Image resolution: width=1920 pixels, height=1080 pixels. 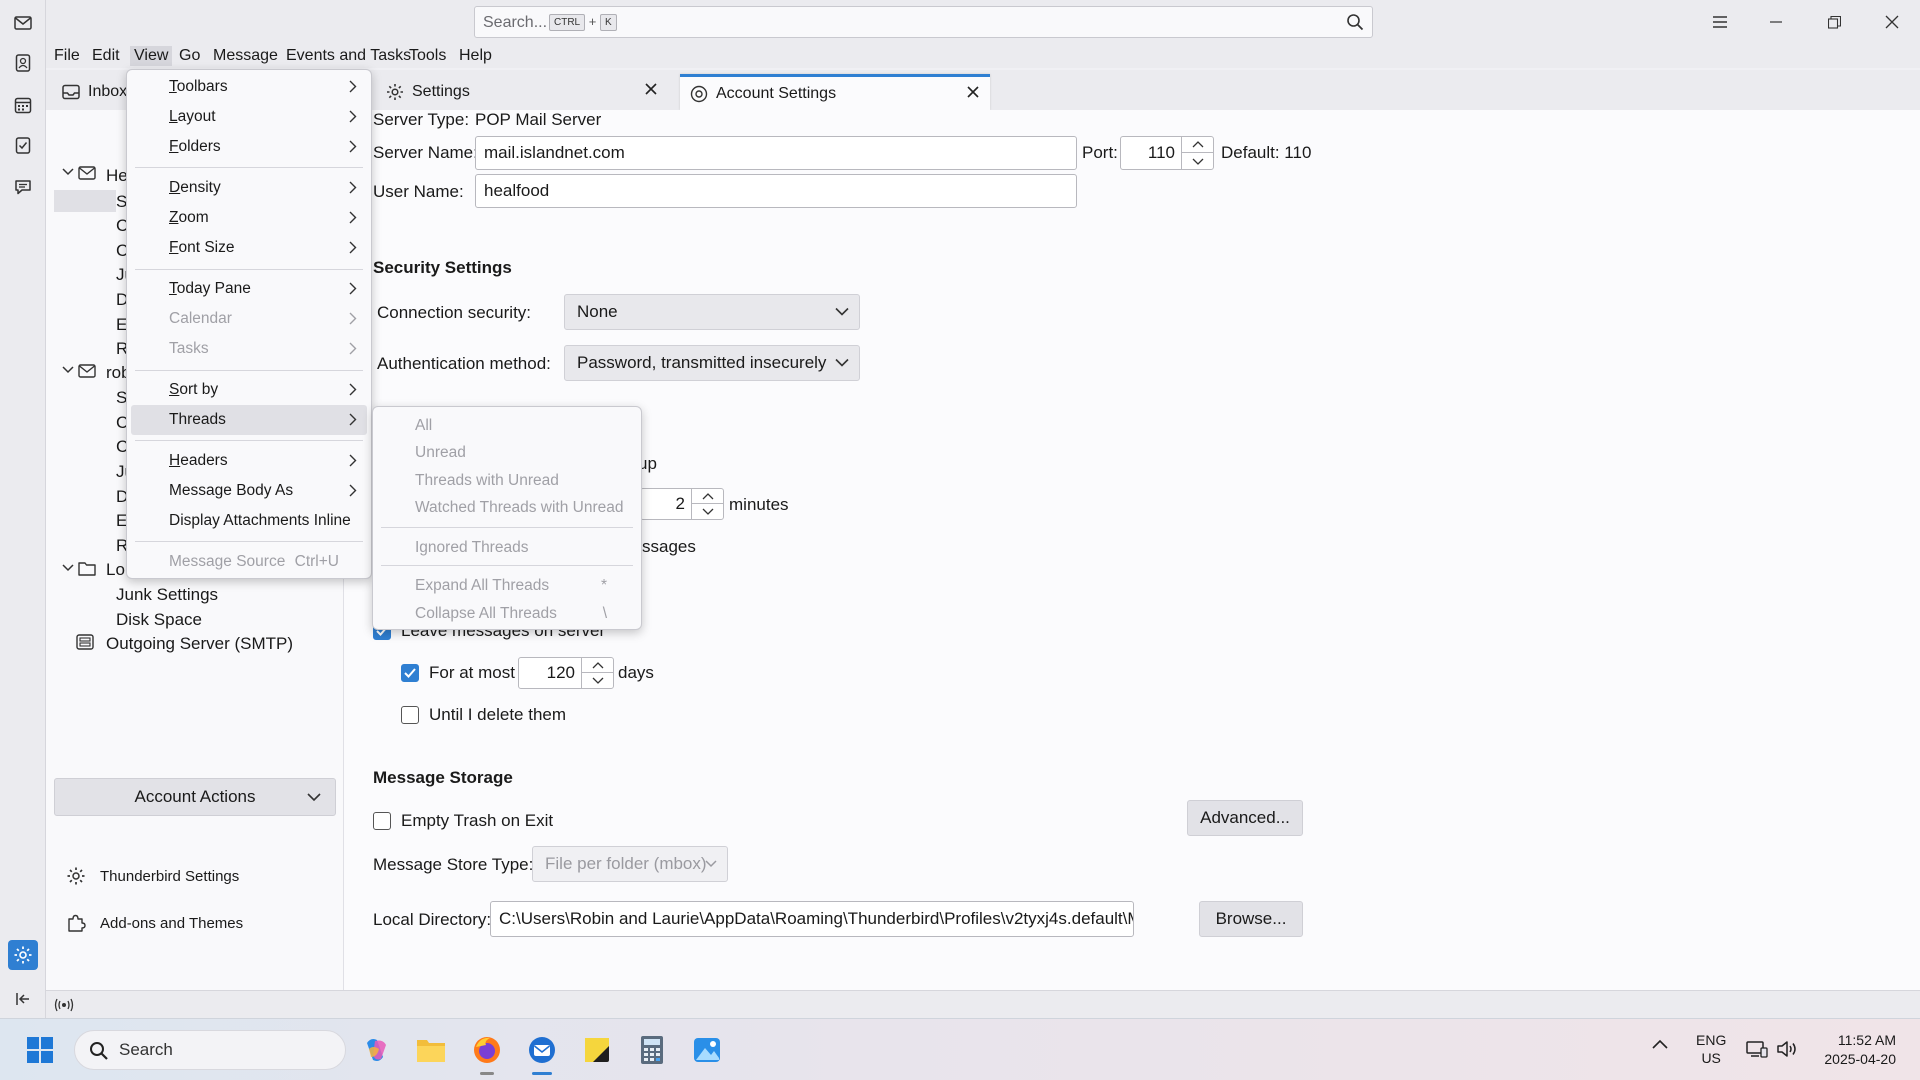 What do you see at coordinates (249, 147) in the screenshot?
I see `view-menu-folders: Folders` at bounding box center [249, 147].